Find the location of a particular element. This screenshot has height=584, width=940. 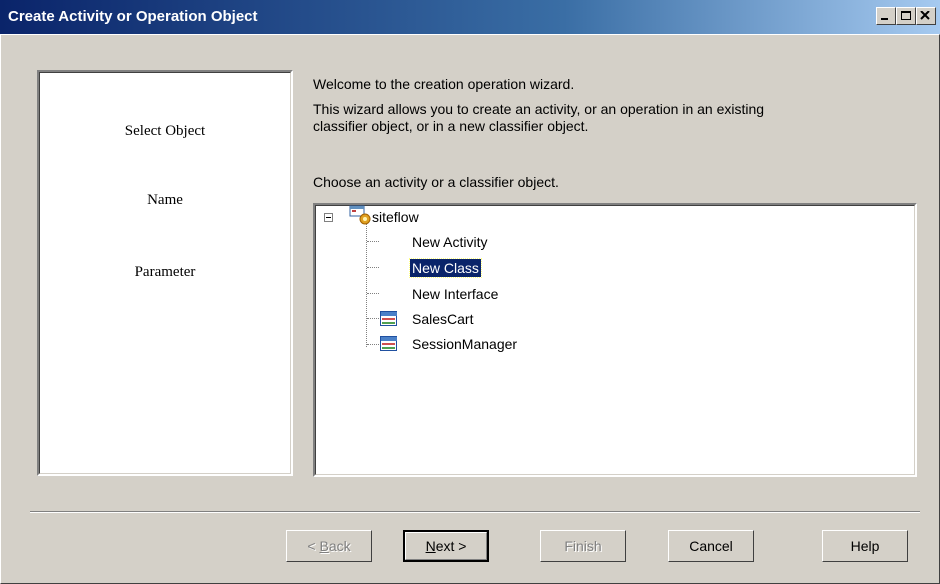

help-label: Help is located at coordinates (865, 546).